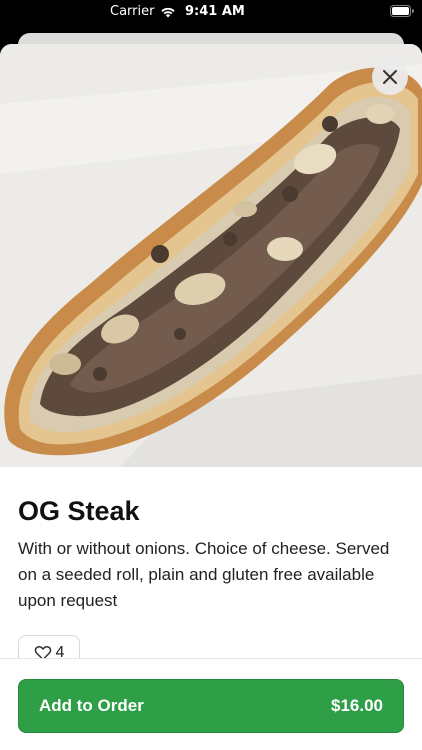 Image resolution: width=422 pixels, height=750 pixels. What do you see at coordinates (79, 511) in the screenshot?
I see `item-title: OG Steak` at bounding box center [79, 511].